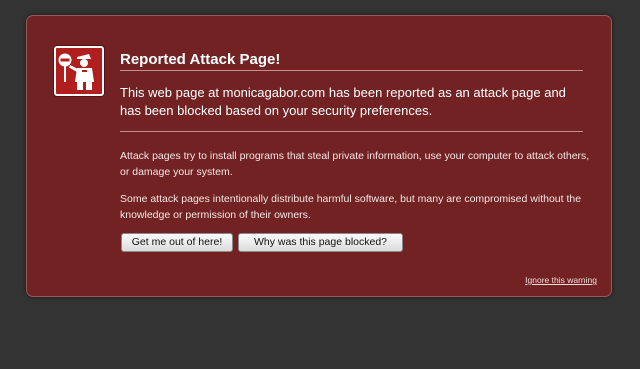 The image size is (640, 369). What do you see at coordinates (200, 59) in the screenshot?
I see `page-title: Reported Attack Page!` at bounding box center [200, 59].